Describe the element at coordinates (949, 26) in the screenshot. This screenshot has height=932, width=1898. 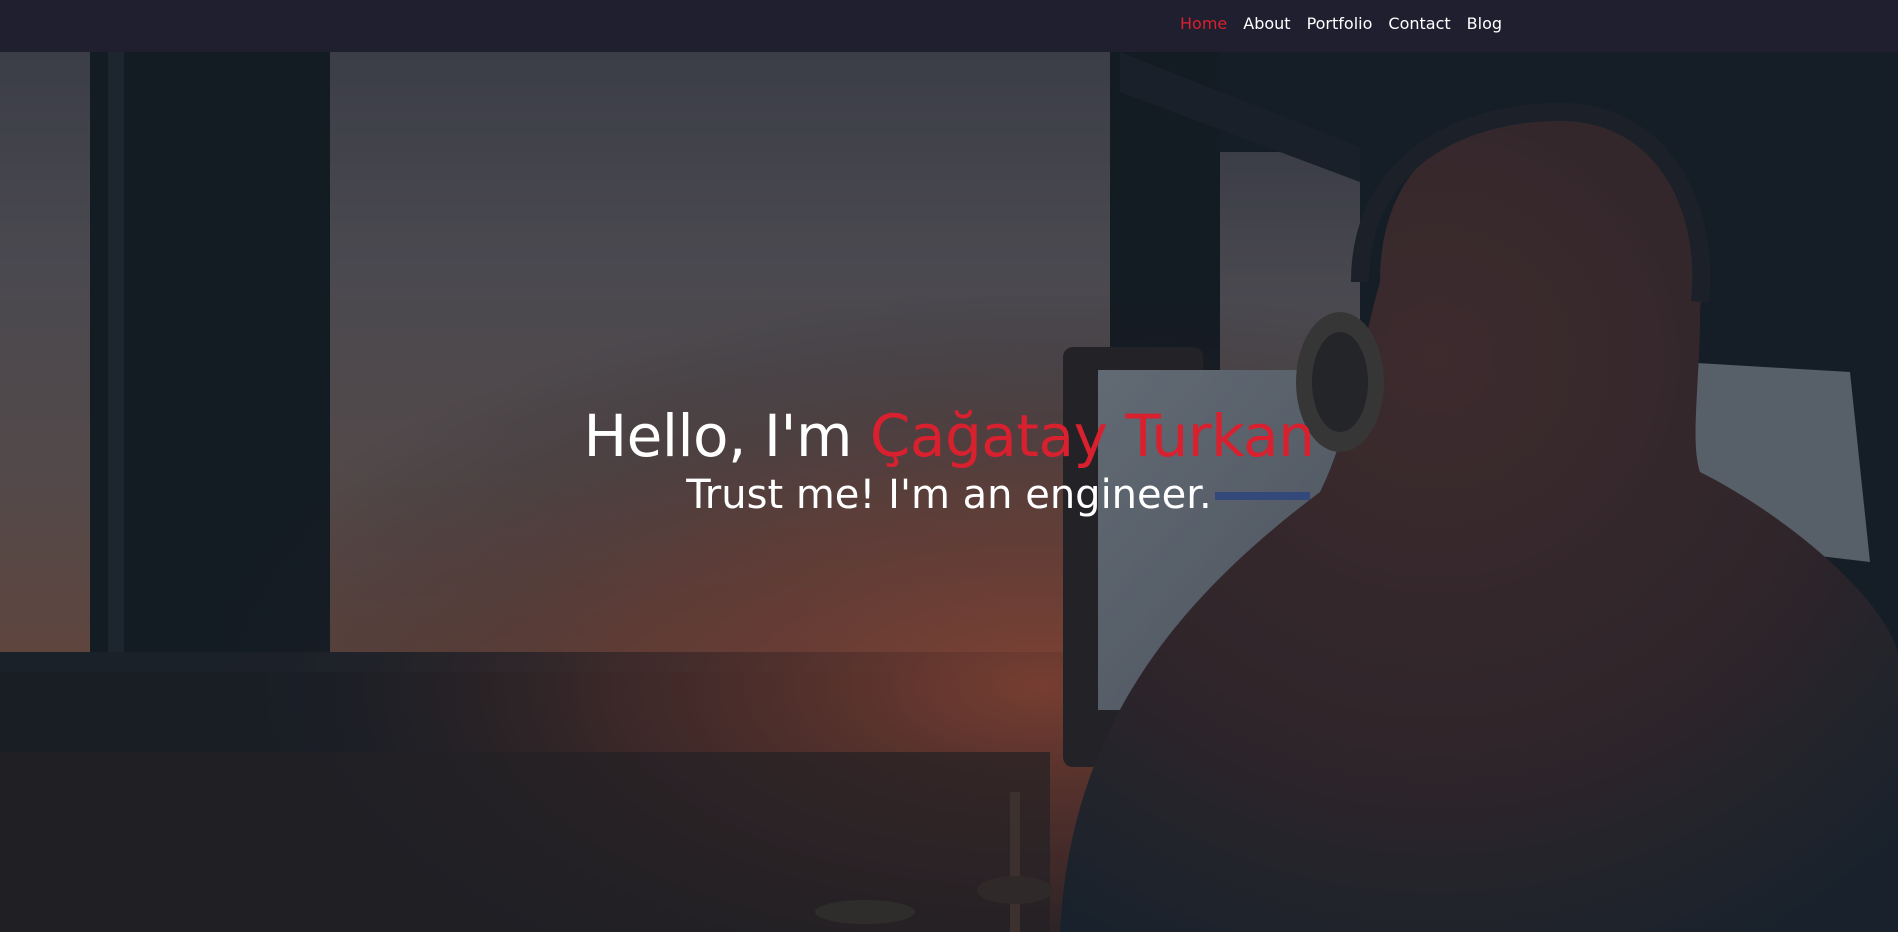
I see `navbar: Home About Portfolio Contact Blog` at that location.